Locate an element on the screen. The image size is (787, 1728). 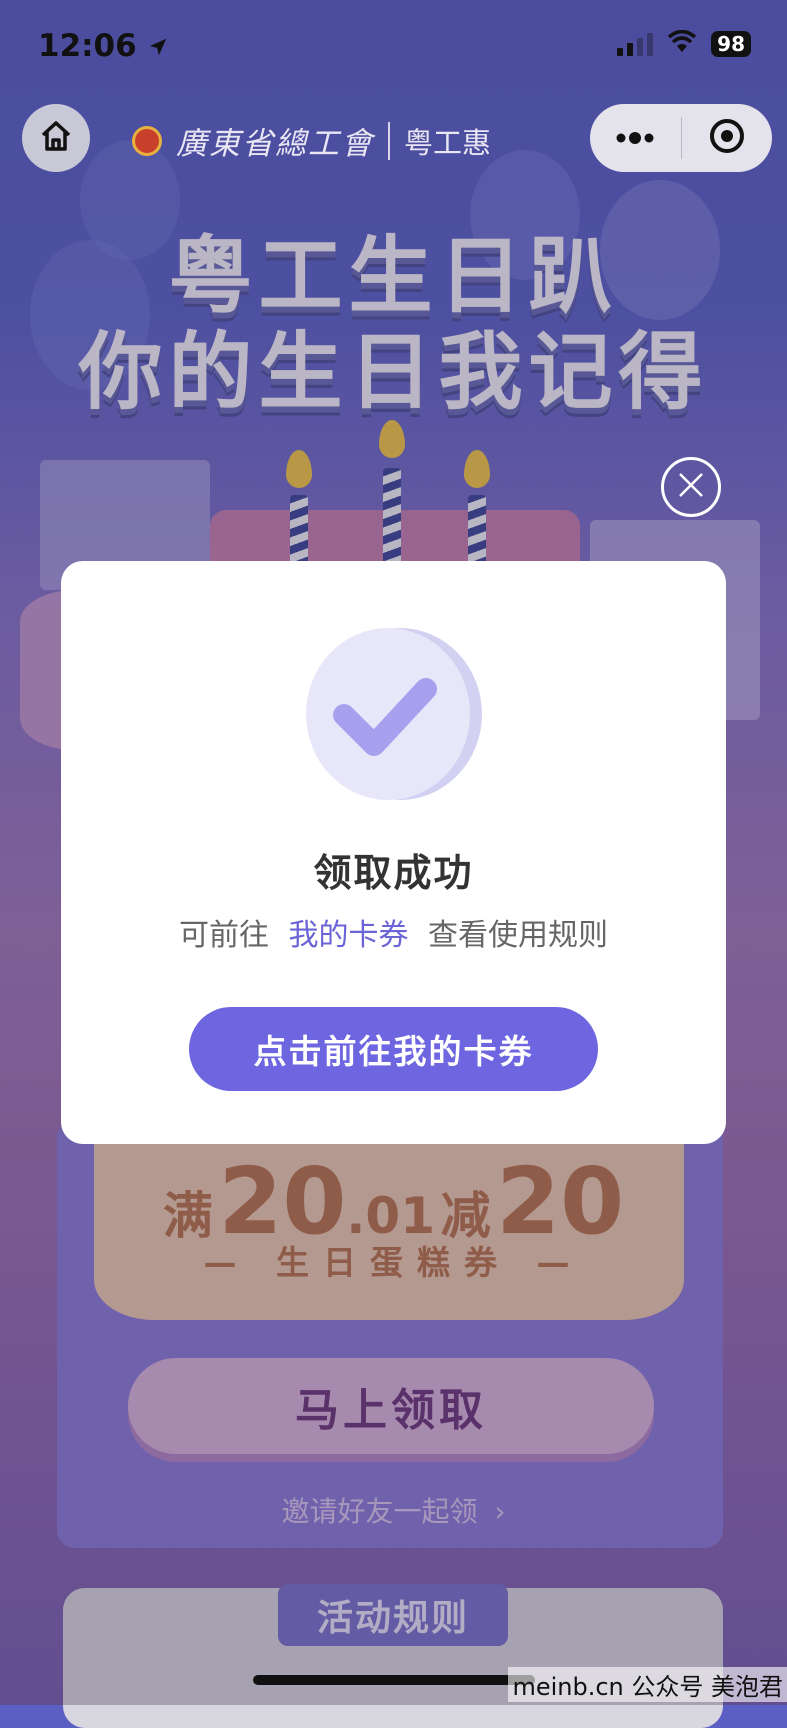
home-button is located at coordinates (56, 138).